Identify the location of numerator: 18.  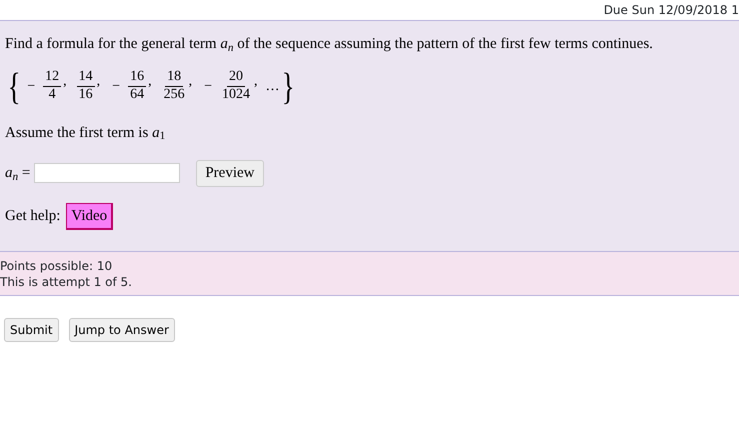
(174, 78).